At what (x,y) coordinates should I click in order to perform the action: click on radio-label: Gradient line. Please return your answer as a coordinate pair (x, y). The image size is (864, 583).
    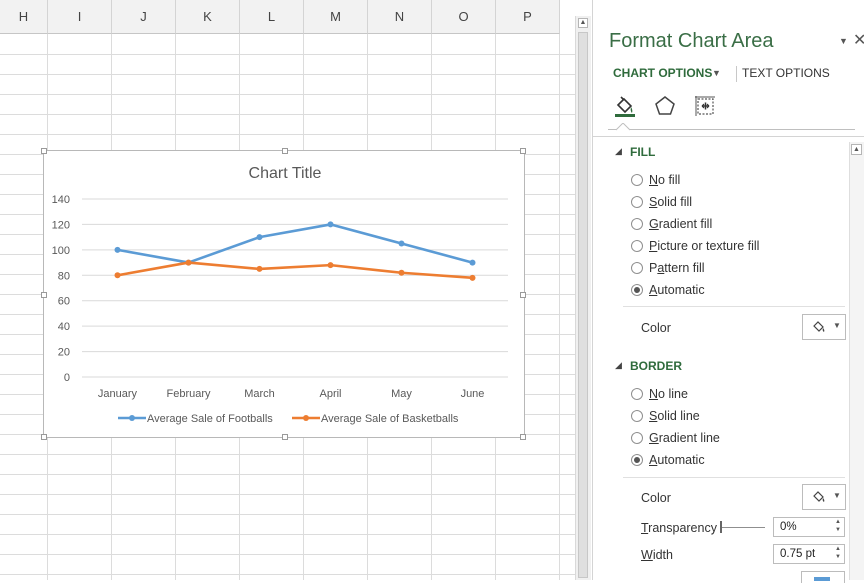
    Looking at the image, I should click on (684, 438).